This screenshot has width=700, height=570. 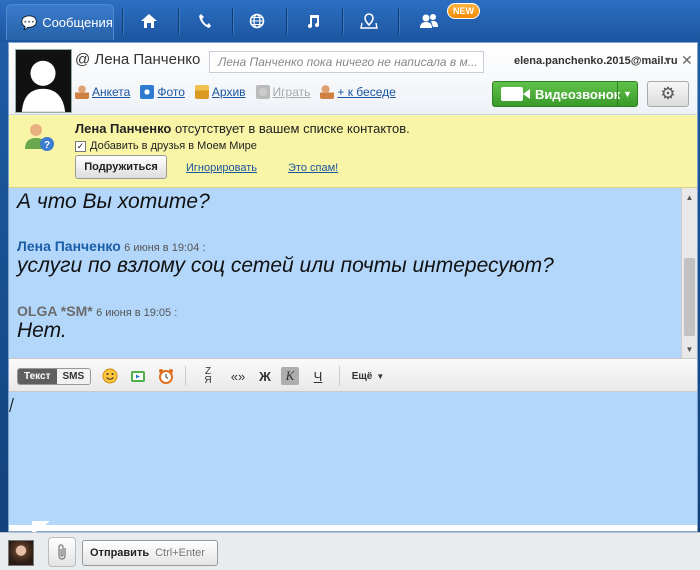 What do you see at coordinates (238, 376) in the screenshot?
I see `quote-button: «»` at bounding box center [238, 376].